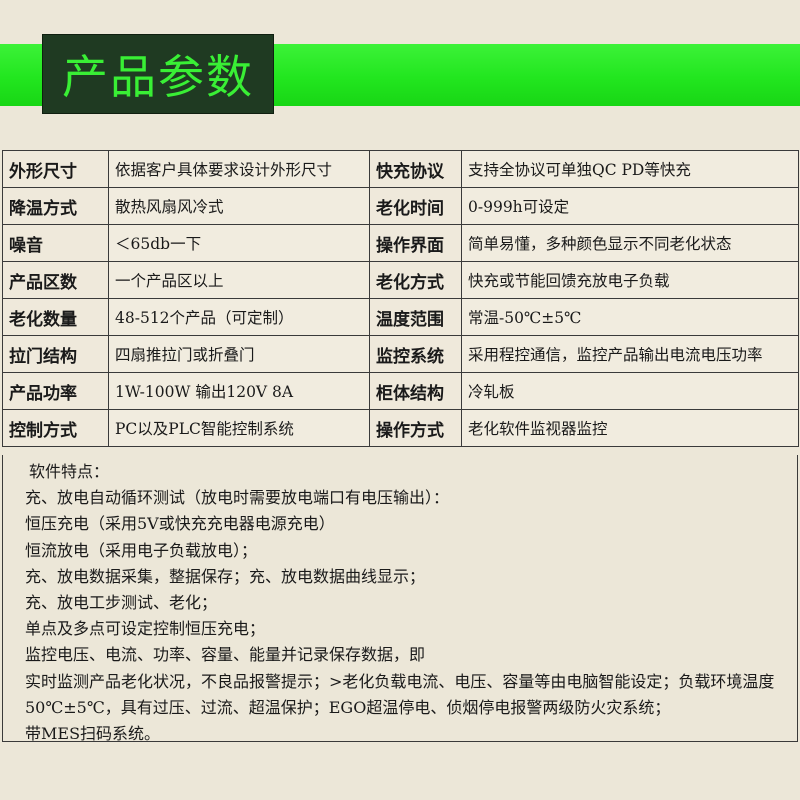  I want to click on spec-key: 拉门结构, so click(55, 354).